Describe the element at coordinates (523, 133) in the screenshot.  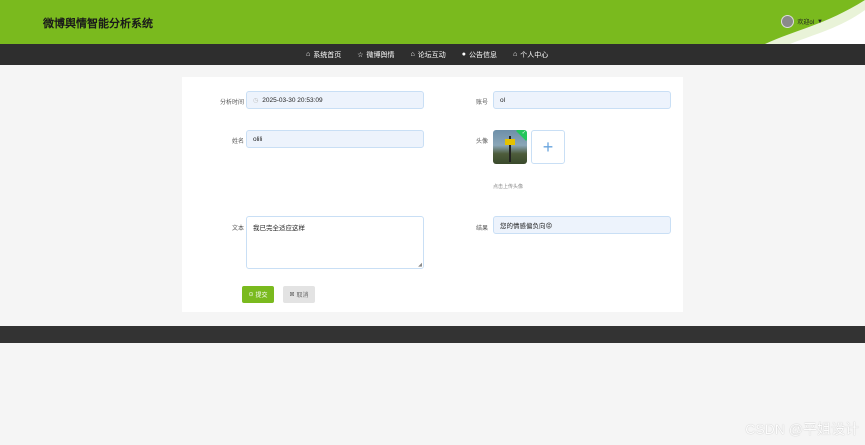
I see `check-icon: ✓` at that location.